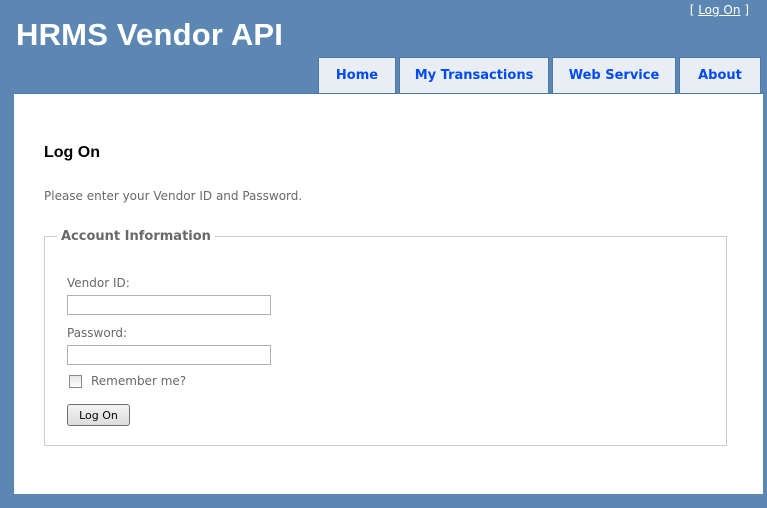 Image resolution: width=767 pixels, height=508 pixels. I want to click on page-heading: Log On, so click(72, 152).